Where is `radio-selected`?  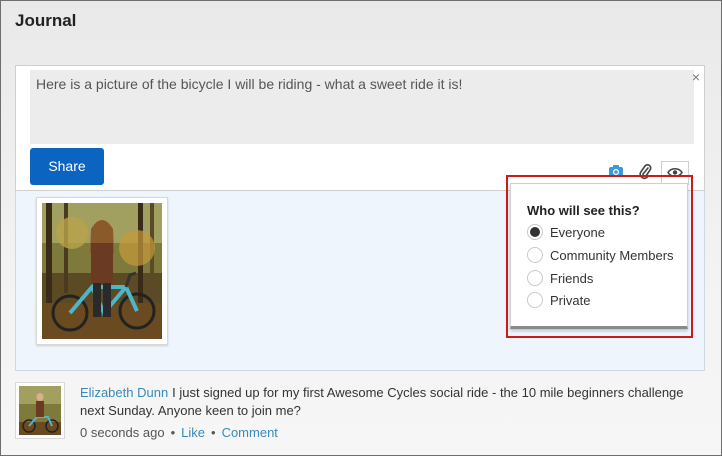 radio-selected is located at coordinates (535, 232).